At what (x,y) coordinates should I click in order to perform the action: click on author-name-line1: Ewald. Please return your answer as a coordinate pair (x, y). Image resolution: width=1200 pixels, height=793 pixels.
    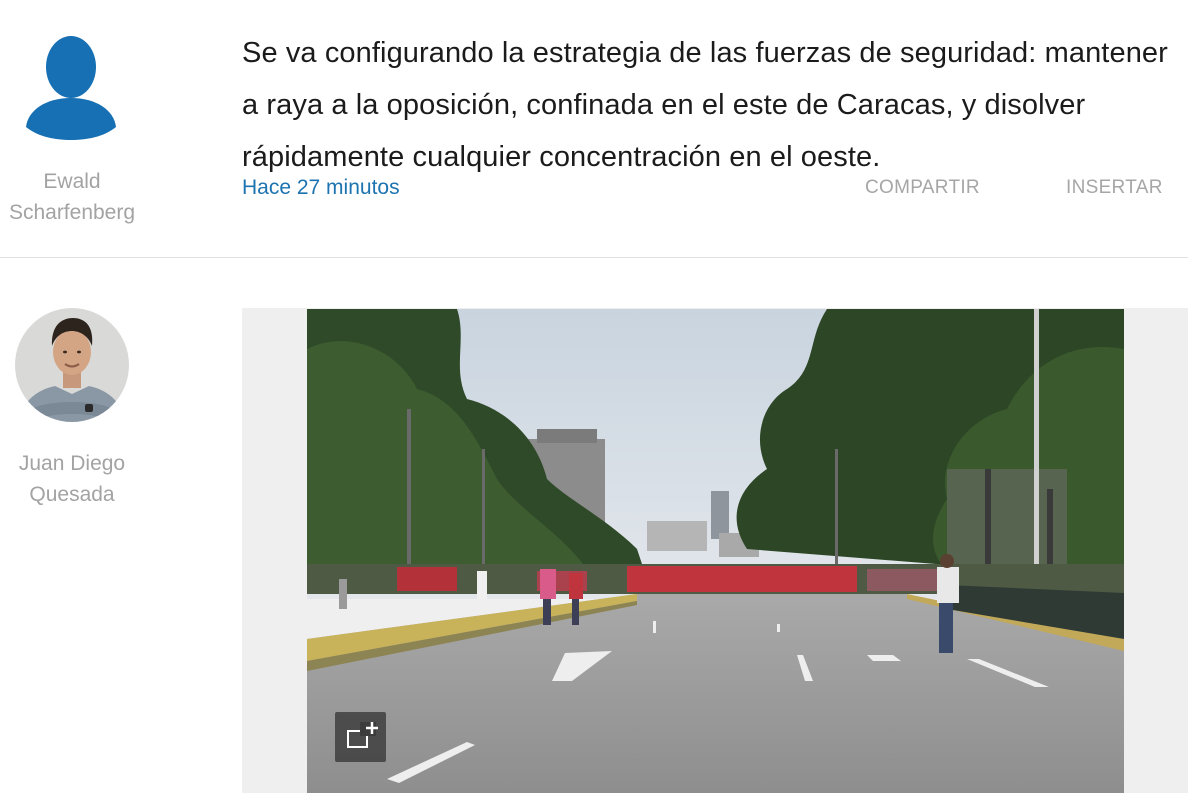
    Looking at the image, I should click on (72, 181).